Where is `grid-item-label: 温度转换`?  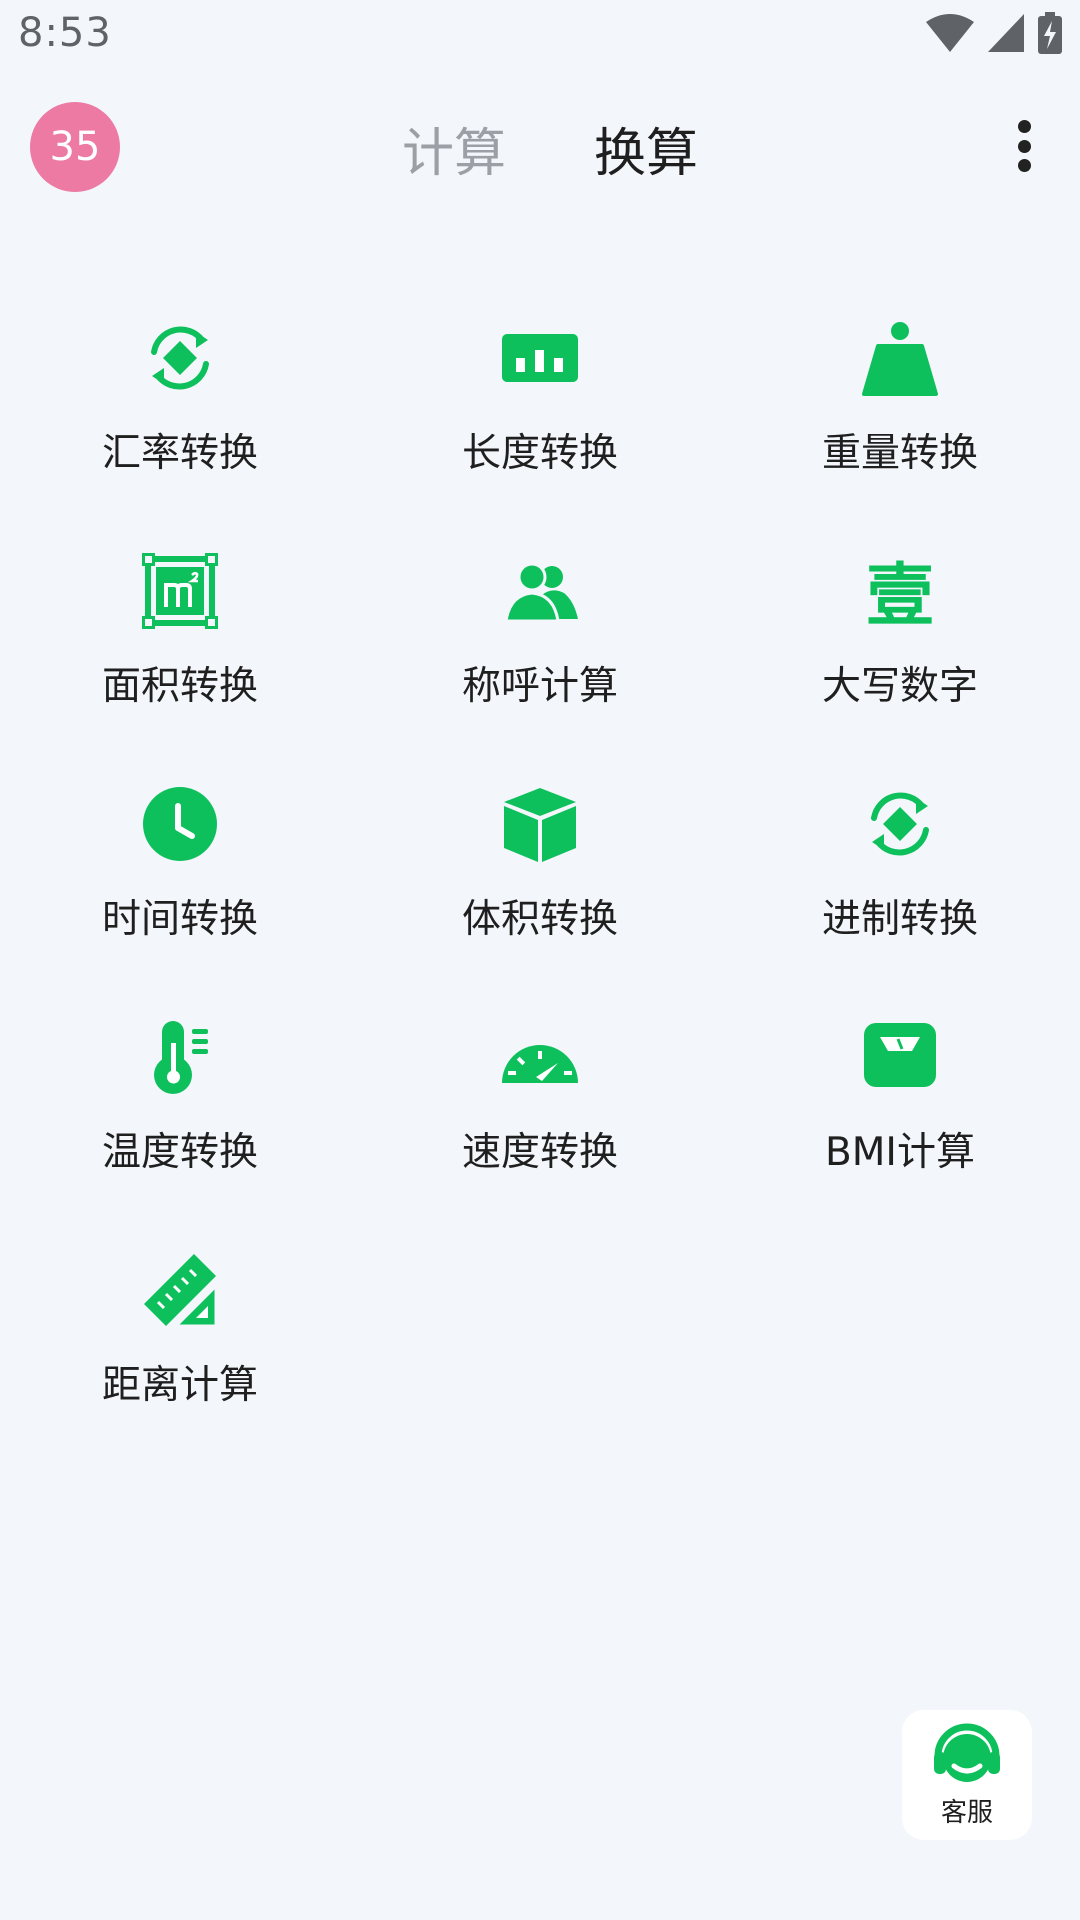
grid-item-label: 温度转换 is located at coordinates (179, 1152).